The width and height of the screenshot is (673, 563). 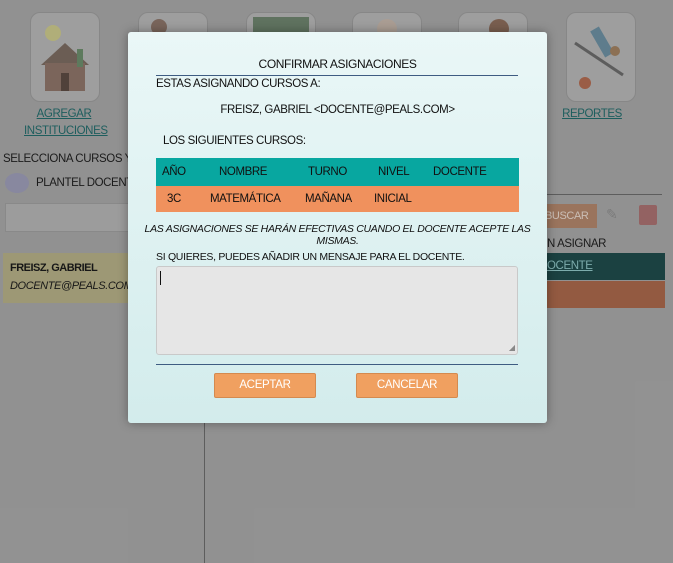 I want to click on cell-ano: 3C, so click(x=174, y=199).